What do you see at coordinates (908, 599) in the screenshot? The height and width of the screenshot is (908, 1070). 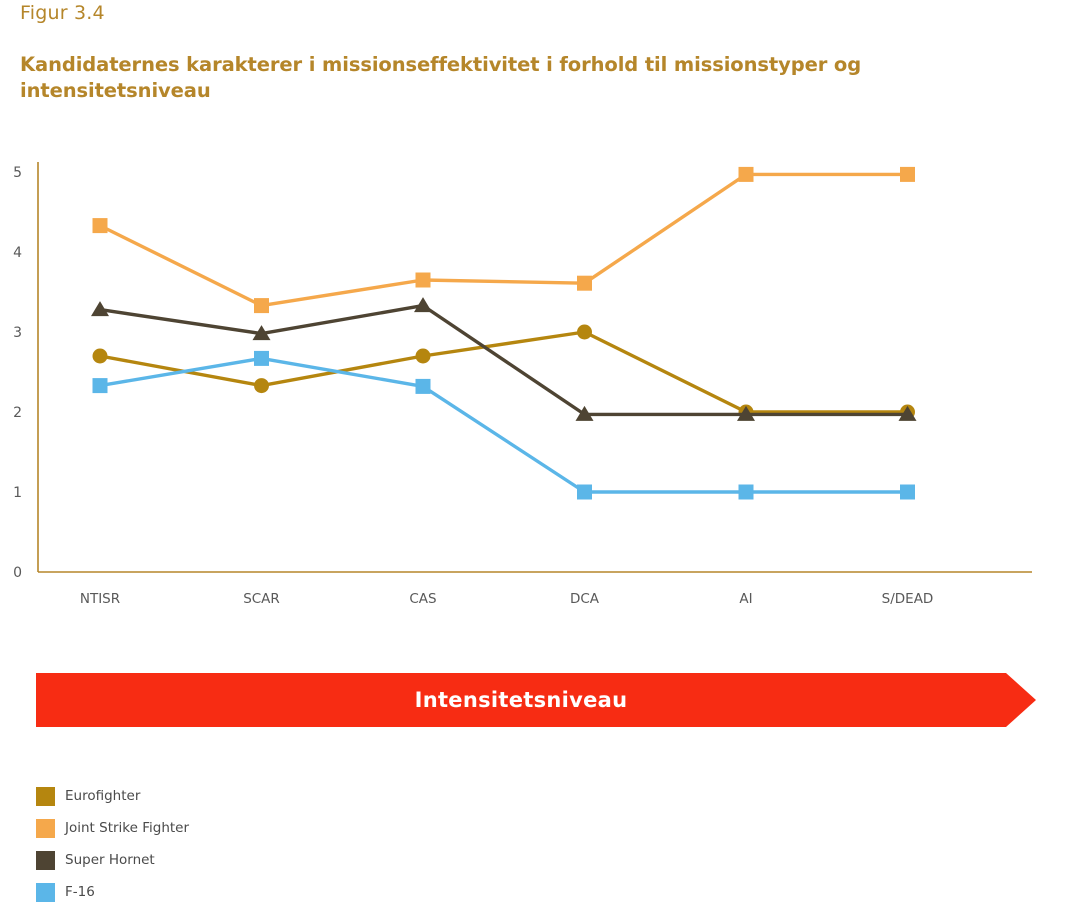 I see `x-tick-label: S/DEAD` at bounding box center [908, 599].